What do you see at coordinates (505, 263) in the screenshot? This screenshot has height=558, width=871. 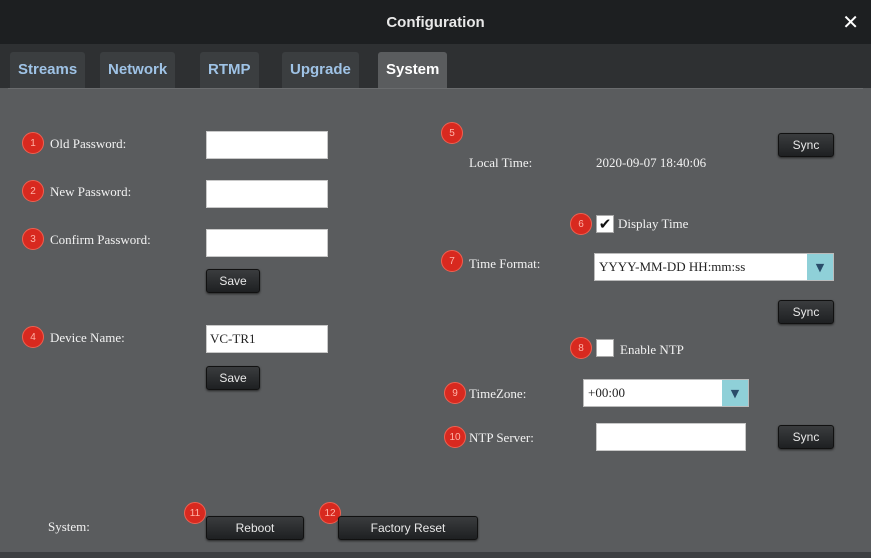 I see `time-format-label: Time Format:` at bounding box center [505, 263].